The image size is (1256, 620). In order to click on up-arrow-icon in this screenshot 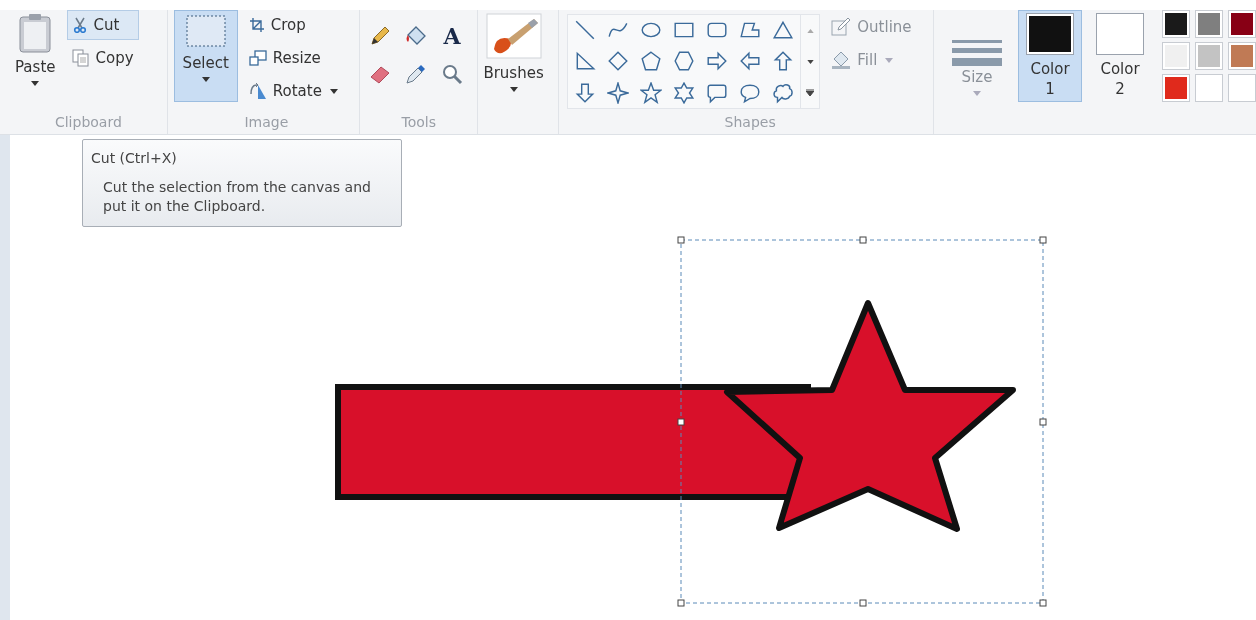, I will do `click(783, 61)`.